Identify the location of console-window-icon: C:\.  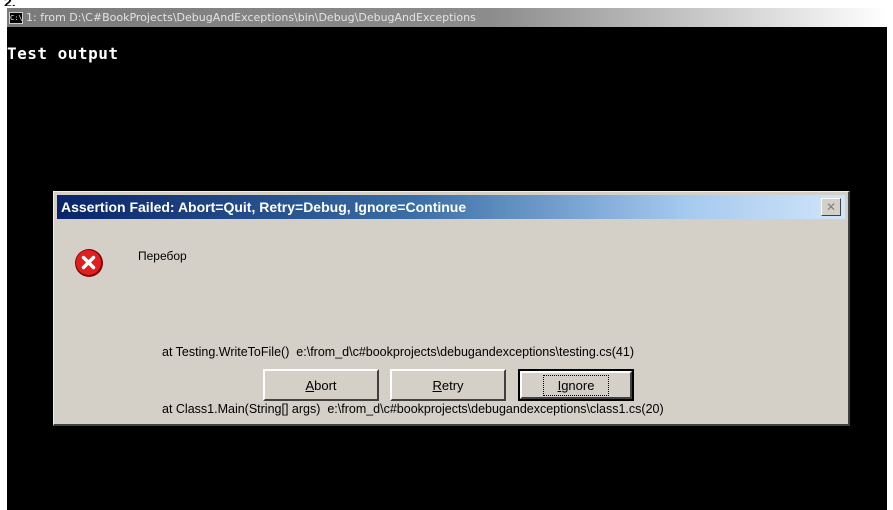
(16, 17).